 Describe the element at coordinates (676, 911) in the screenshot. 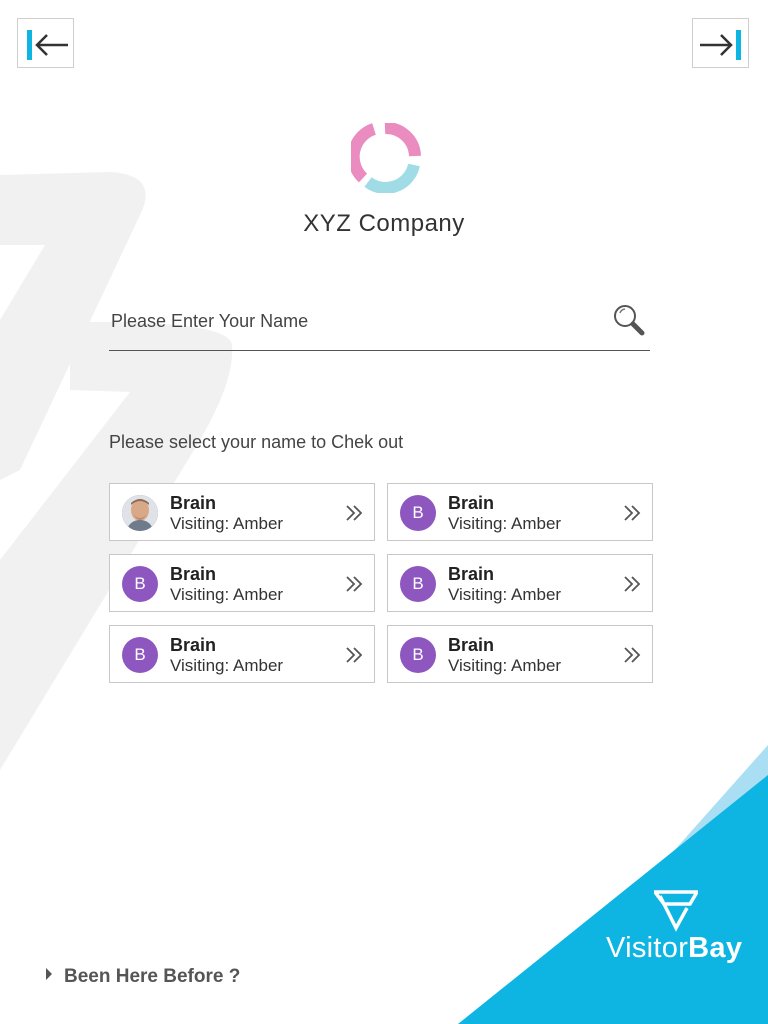

I see `visitorbay-mark-icon` at that location.